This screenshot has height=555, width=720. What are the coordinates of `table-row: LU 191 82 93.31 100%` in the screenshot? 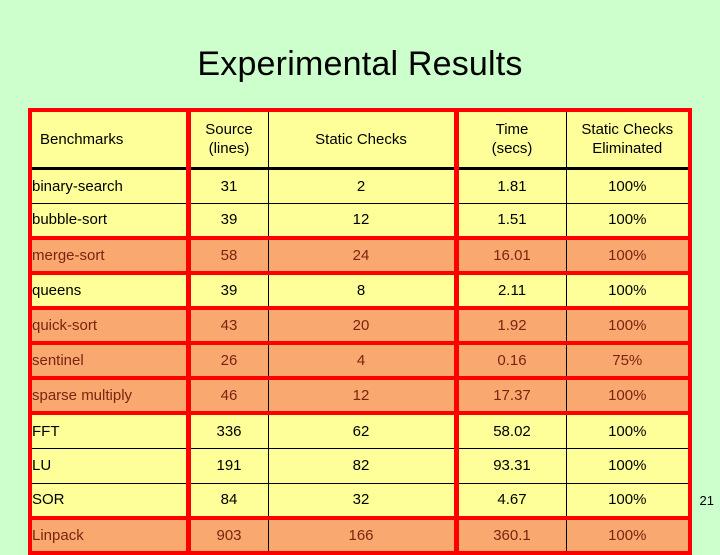 It's located at (360, 465).